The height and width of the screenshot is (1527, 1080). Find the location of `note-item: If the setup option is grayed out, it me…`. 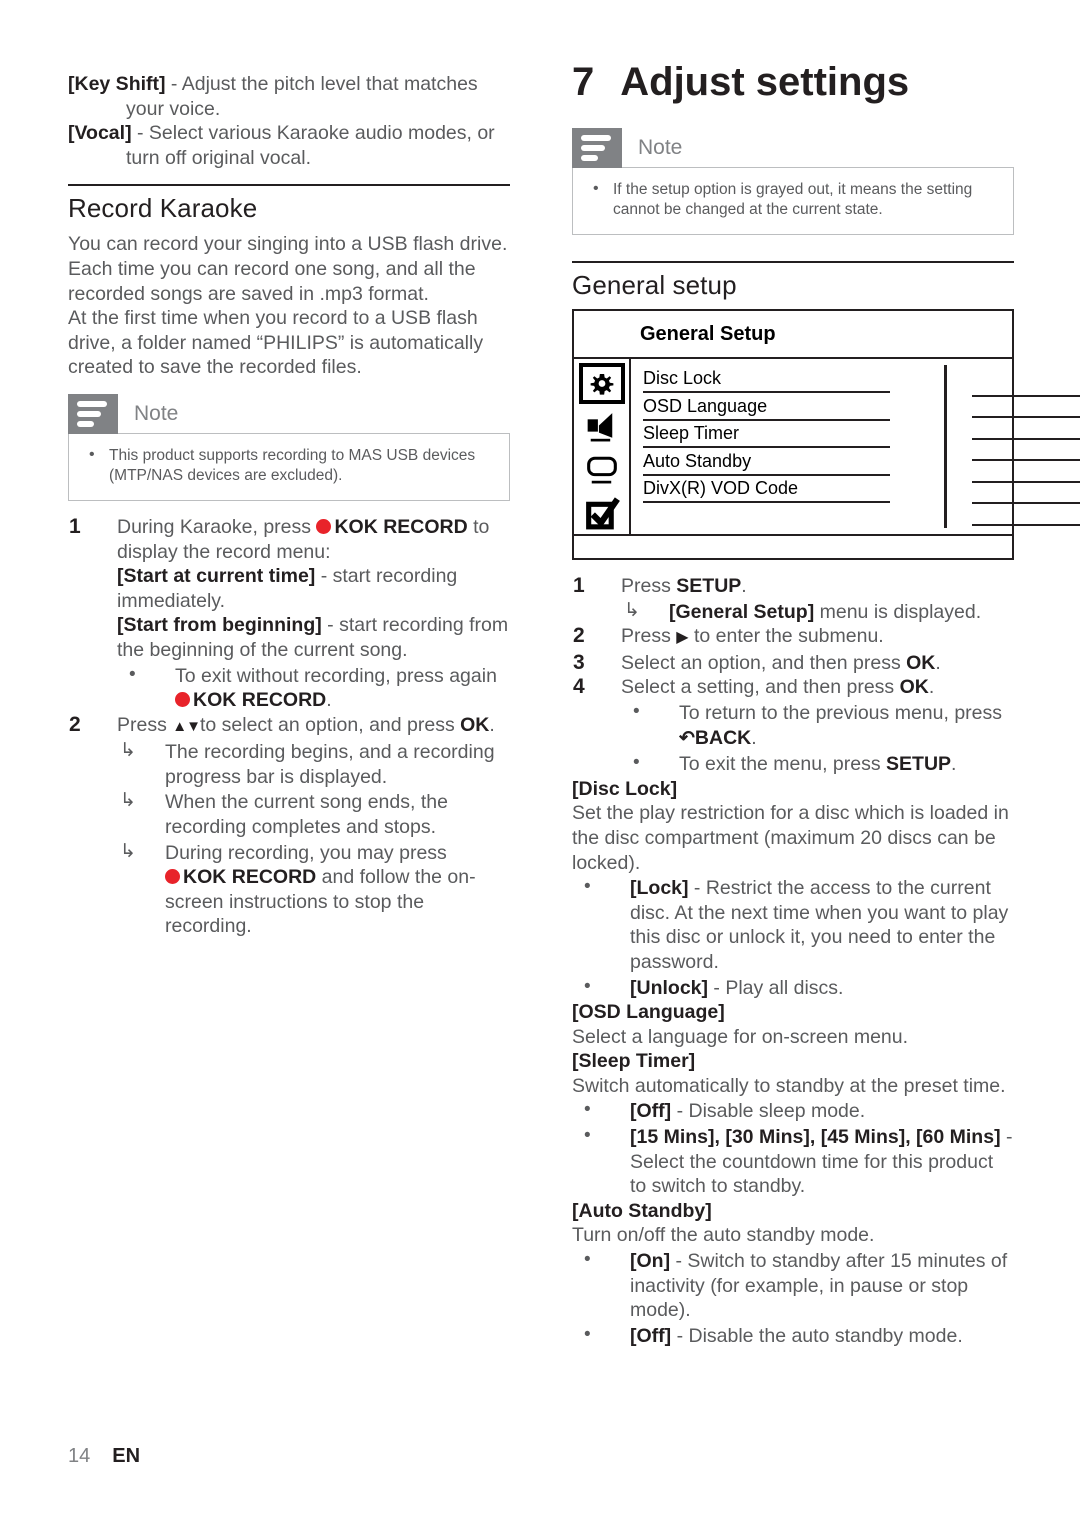

note-item: If the setup option is grayed out, it me… is located at coordinates (793, 199).